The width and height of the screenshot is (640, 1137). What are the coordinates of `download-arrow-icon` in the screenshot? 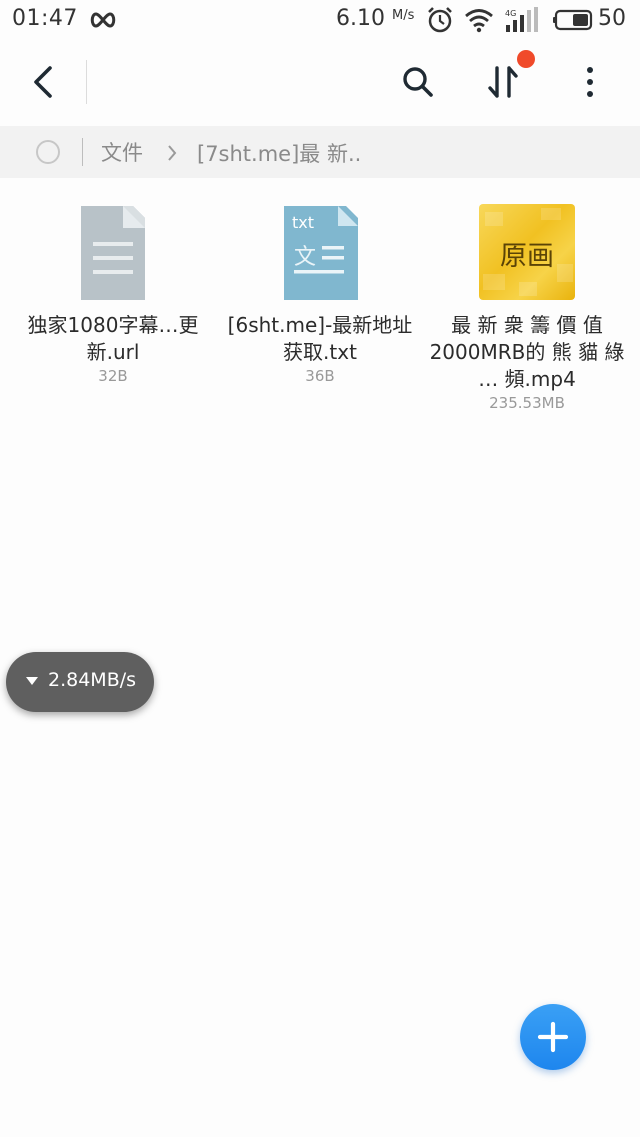 It's located at (32, 681).